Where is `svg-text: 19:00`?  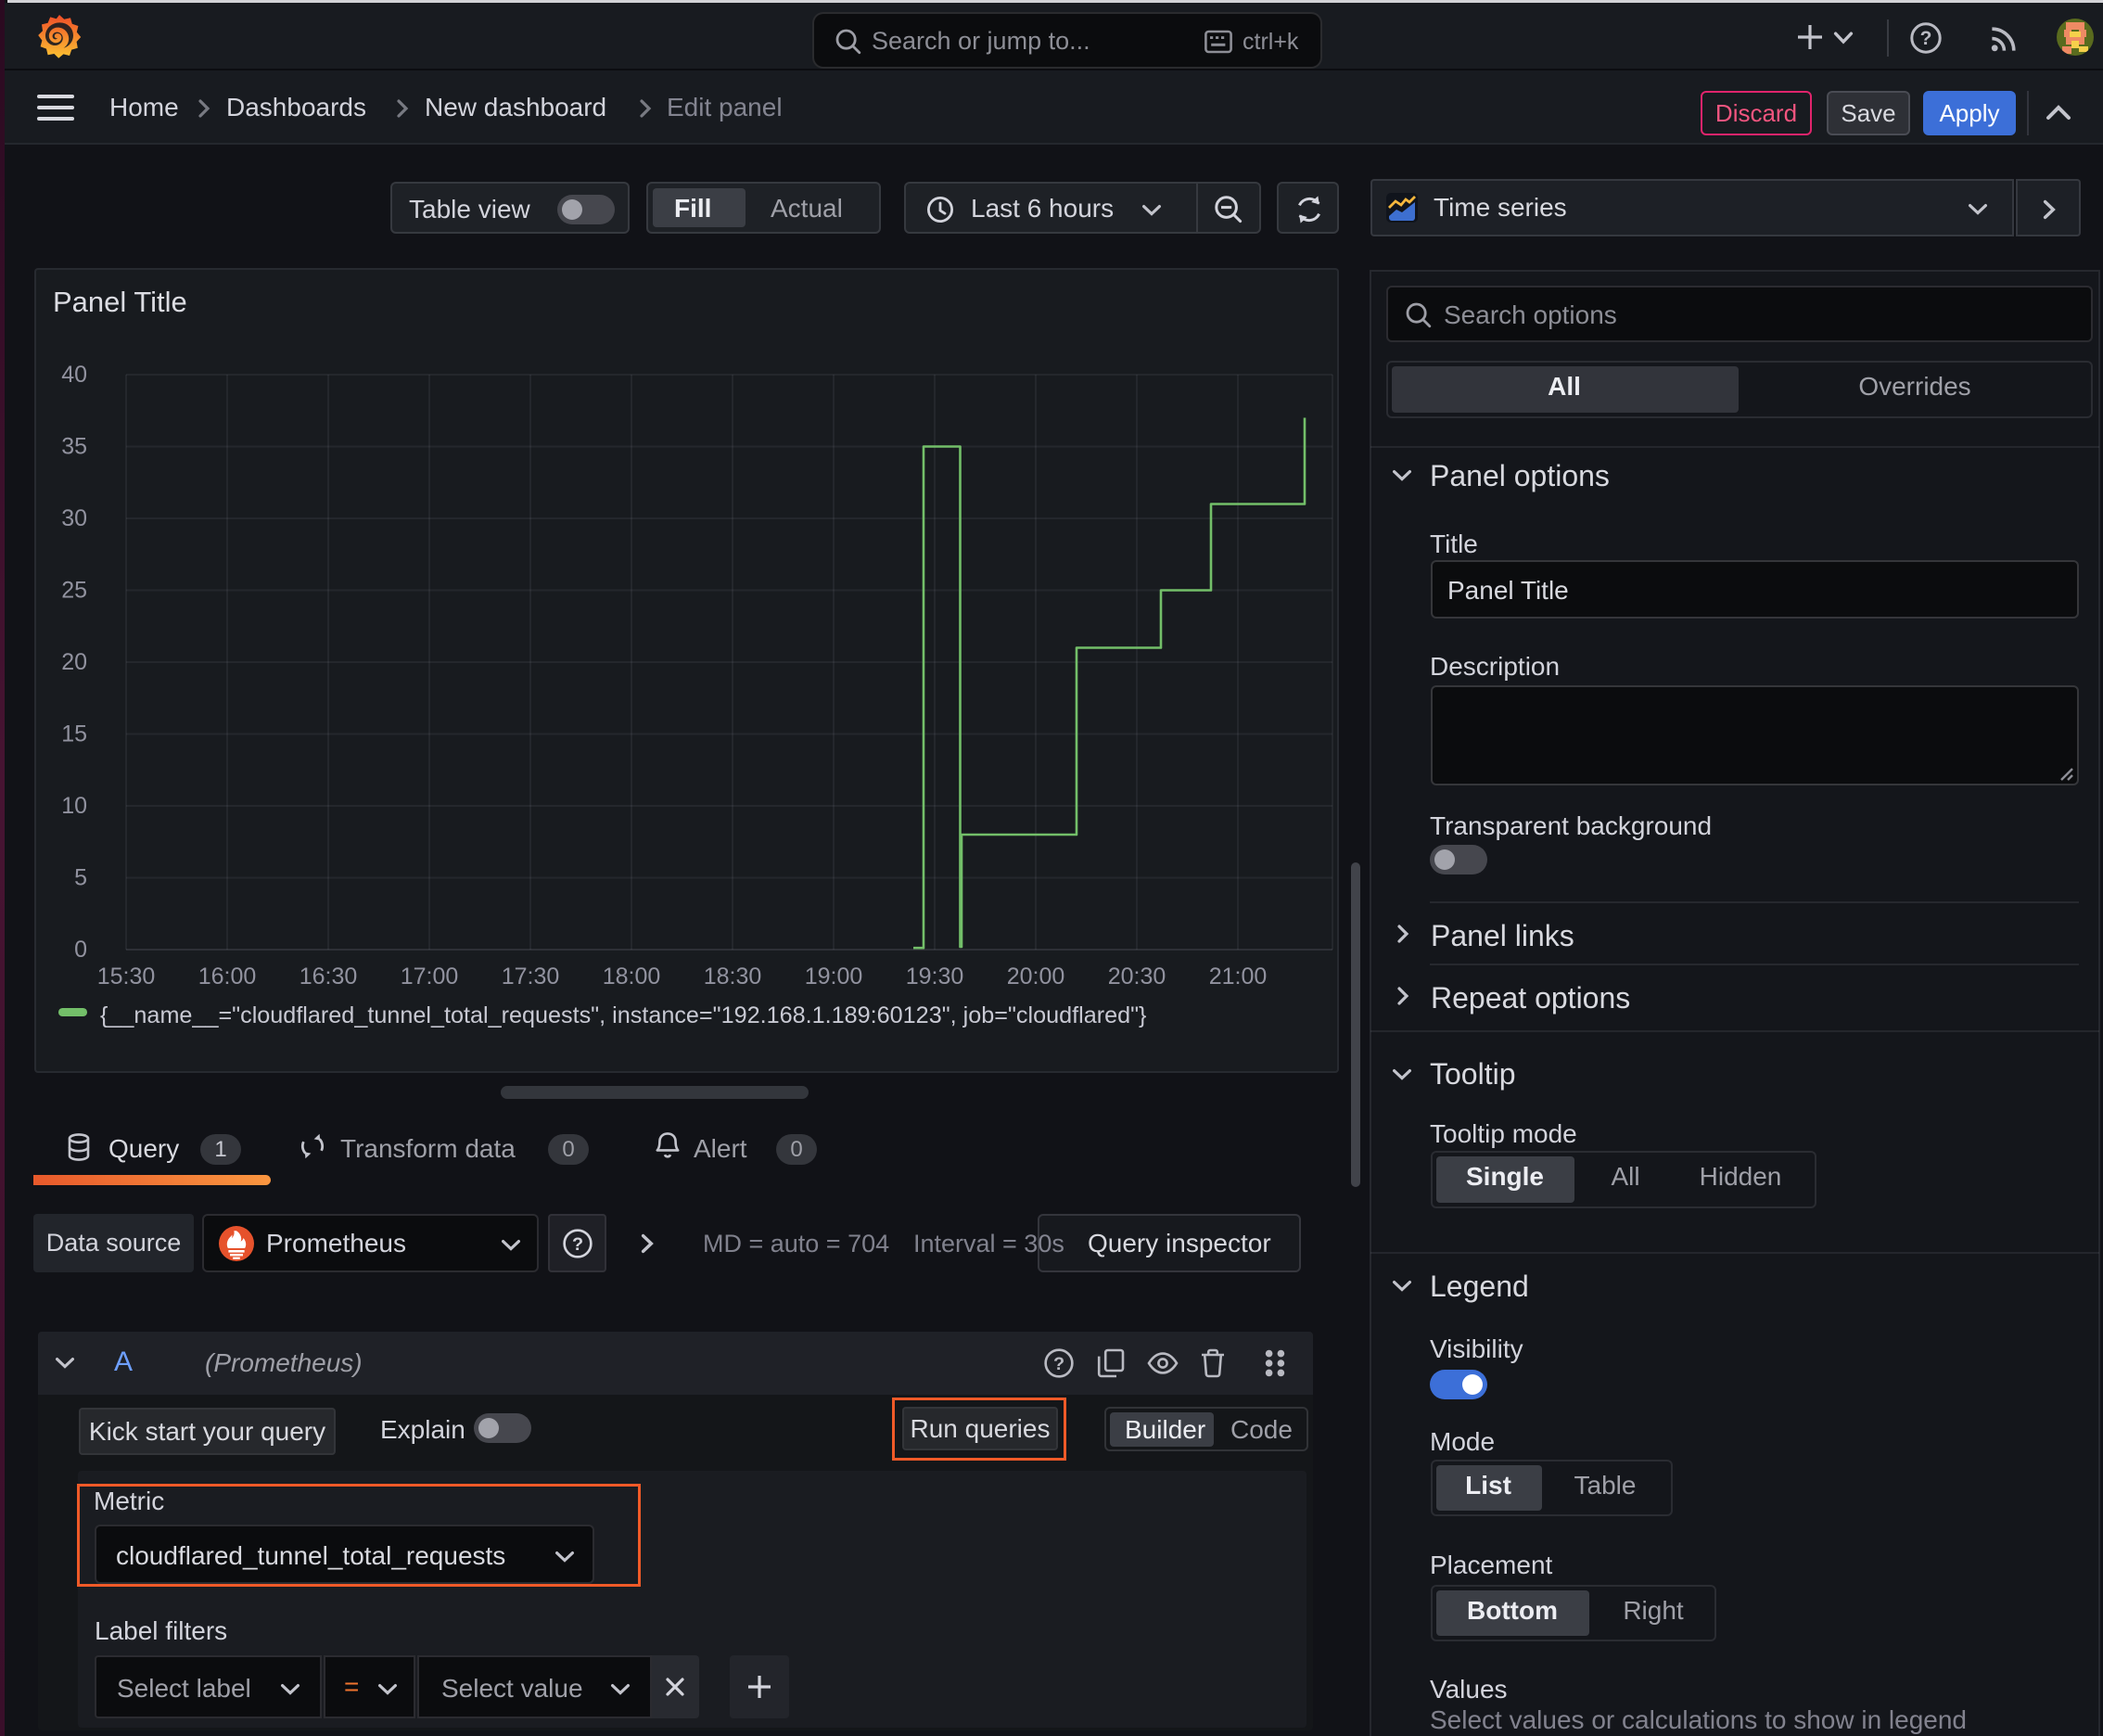
svg-text: 19:00 is located at coordinates (834, 976).